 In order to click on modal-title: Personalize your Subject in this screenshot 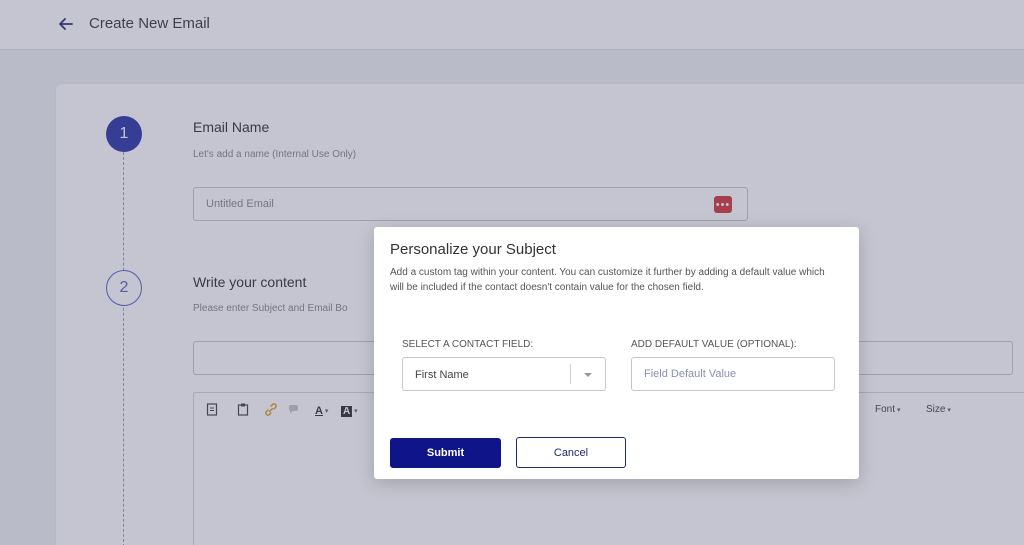, I will do `click(473, 249)`.